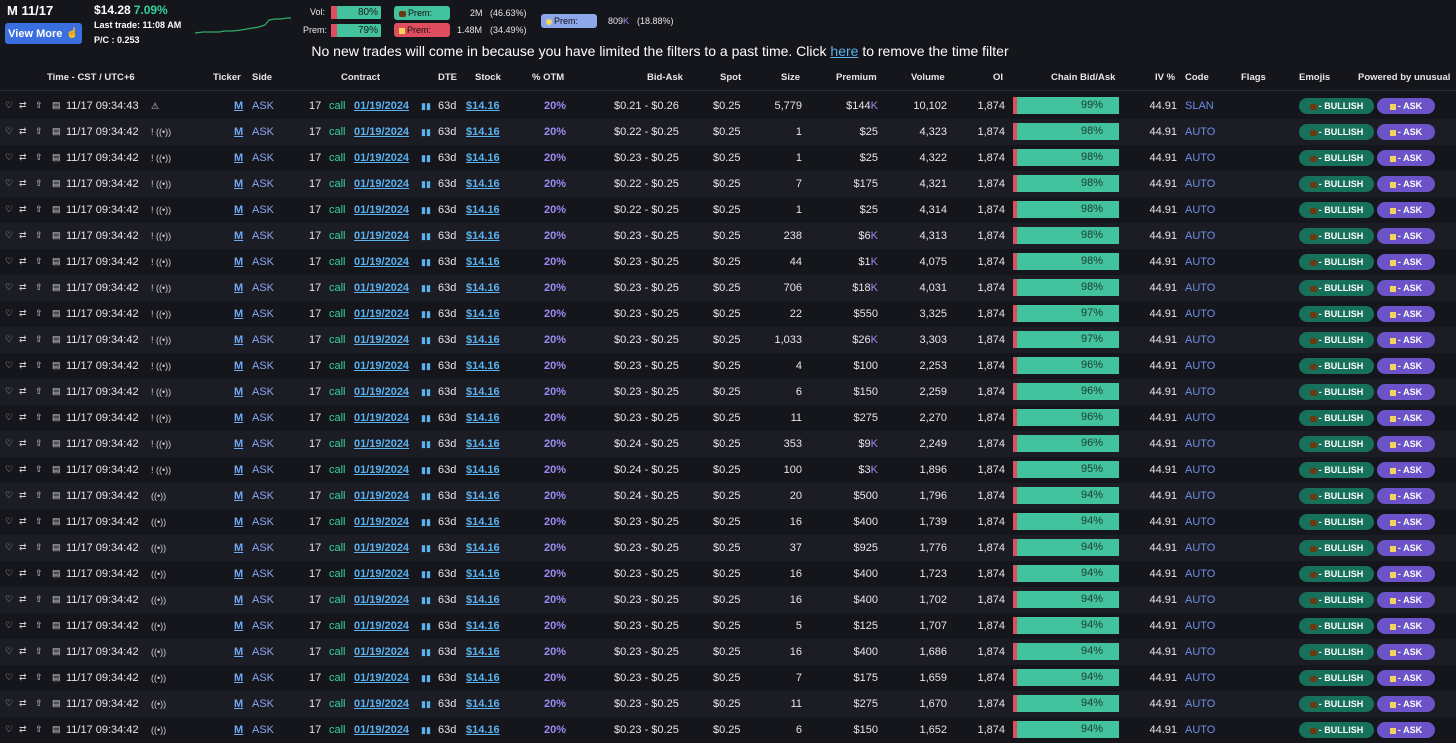 This screenshot has height=743, width=1456. What do you see at coordinates (227, 78) in the screenshot?
I see `col-ticker: Ticker` at bounding box center [227, 78].